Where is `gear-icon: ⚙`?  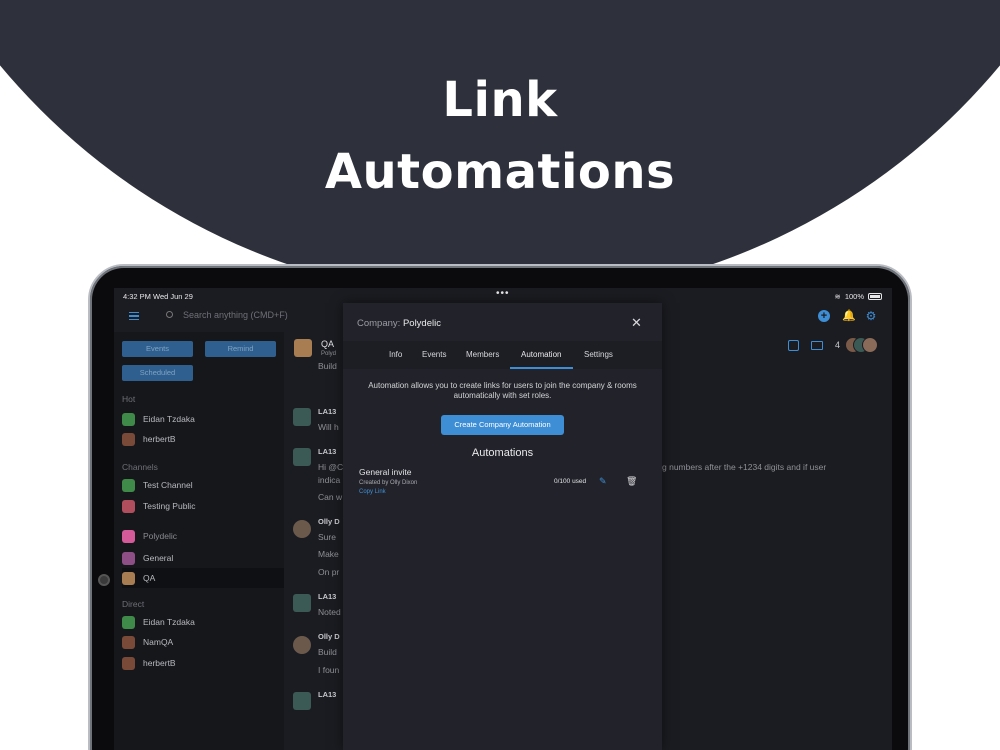
gear-icon: ⚙ is located at coordinates (871, 316).